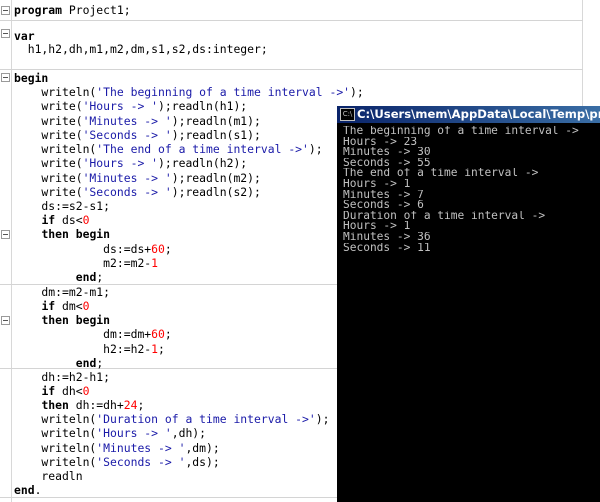 The height and width of the screenshot is (502, 600). Describe the element at coordinates (444, 216) in the screenshot. I see `console-output-line: Duration of a time interval ->` at that location.